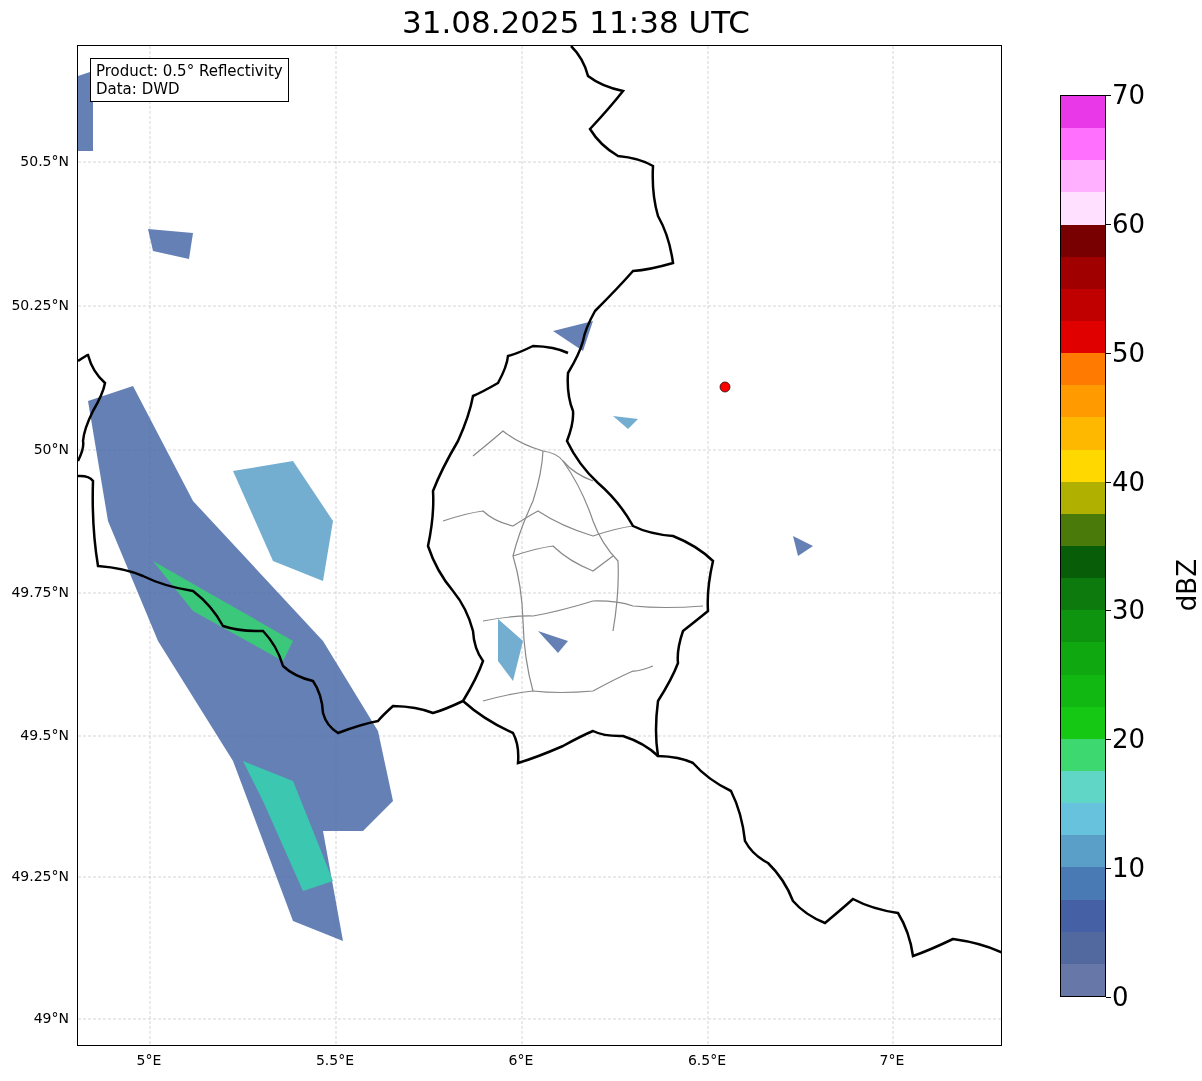  What do you see at coordinates (44, 735) in the screenshot?
I see `latitude-label: 49.5°N` at bounding box center [44, 735].